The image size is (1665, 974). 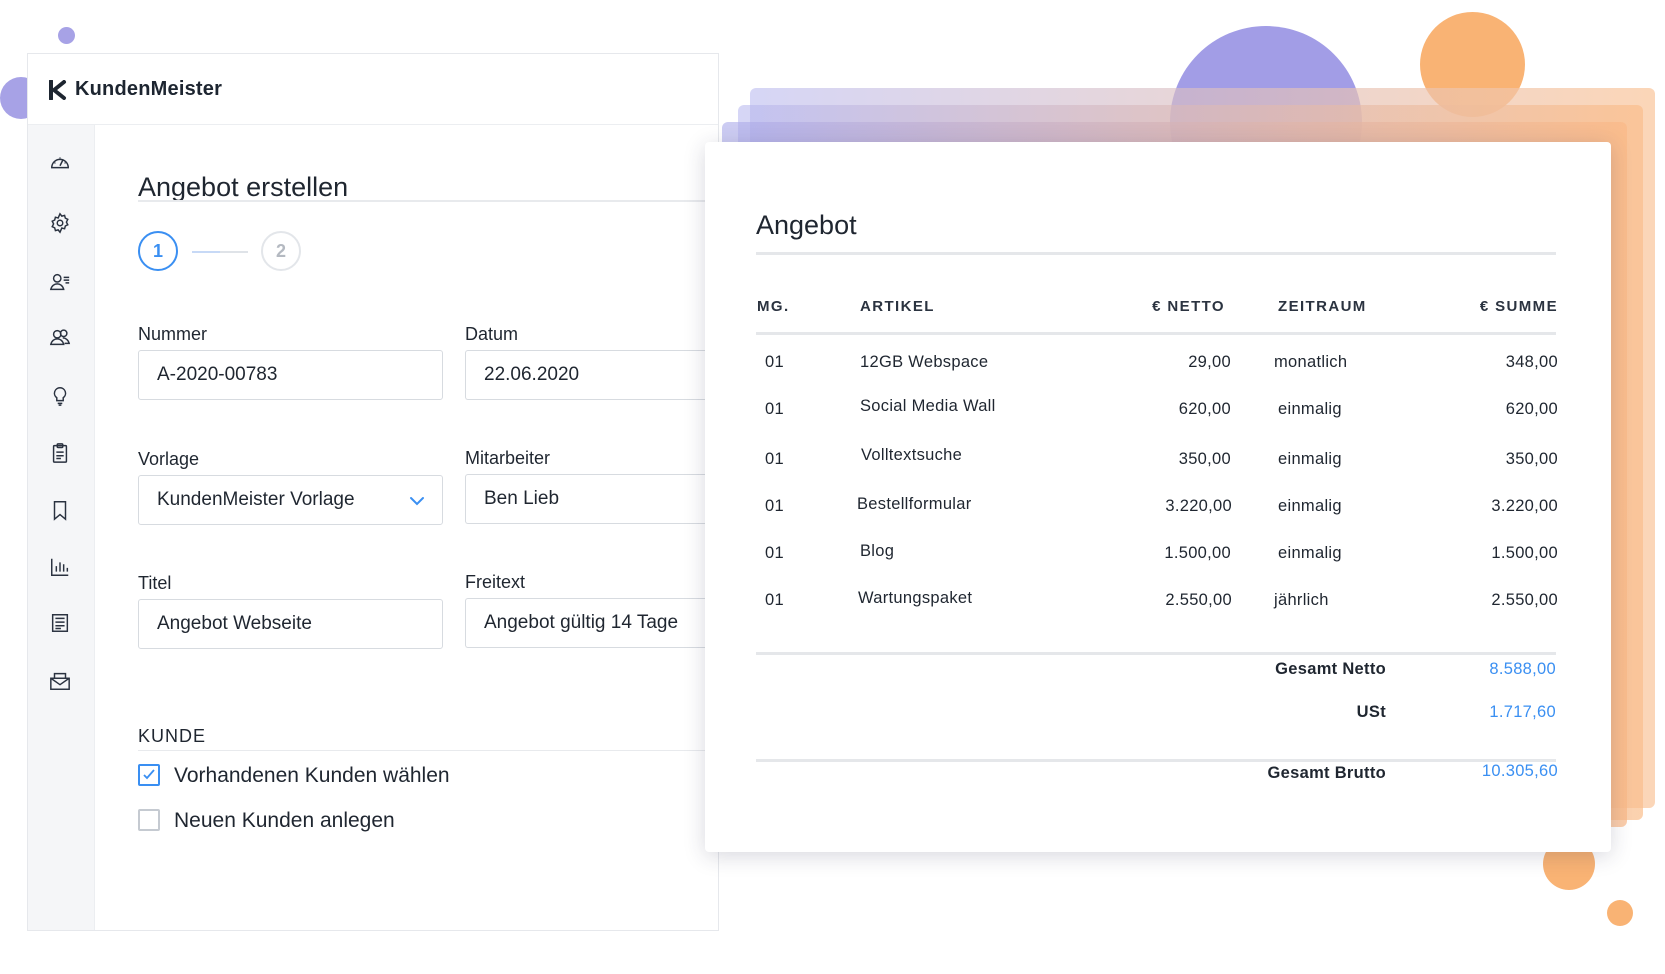 I want to click on existing-customer-checkbox, so click(x=149, y=775).